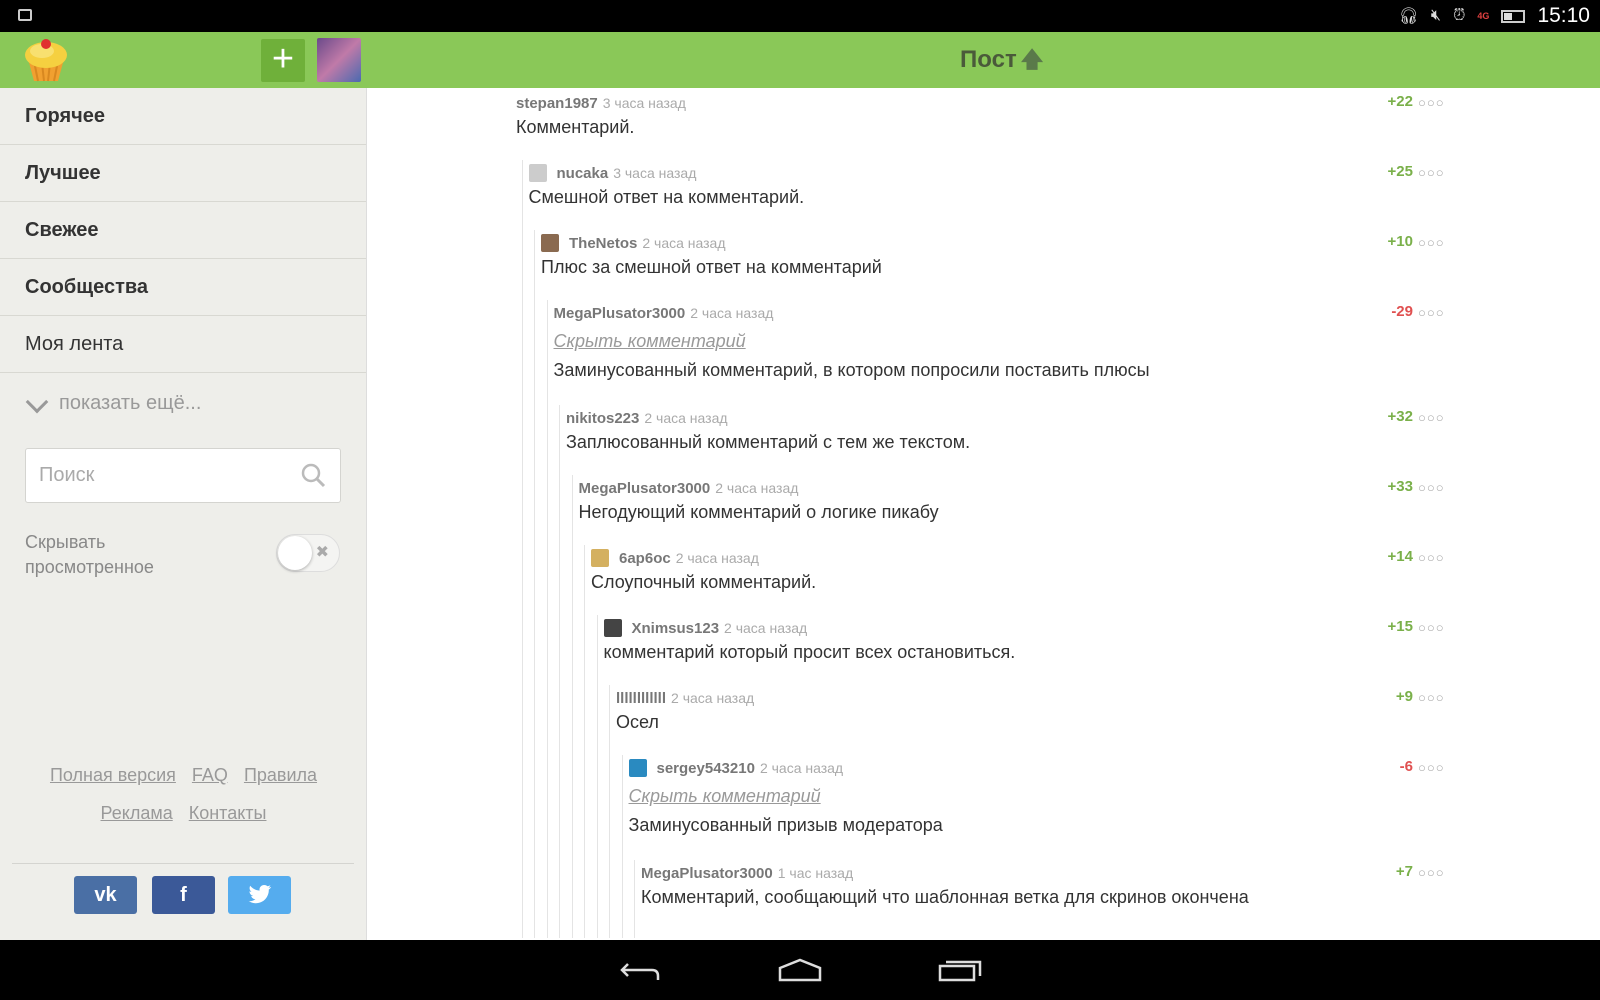  What do you see at coordinates (1016, 115) in the screenshot?
I see `comment: stepan1987 3 часа назад Комментарий.` at bounding box center [1016, 115].